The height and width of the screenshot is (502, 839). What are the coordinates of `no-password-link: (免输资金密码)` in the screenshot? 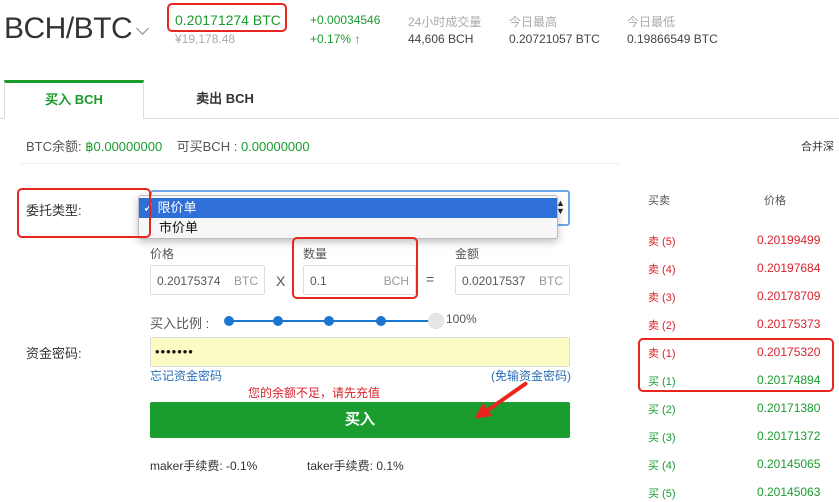 It's located at (531, 375).